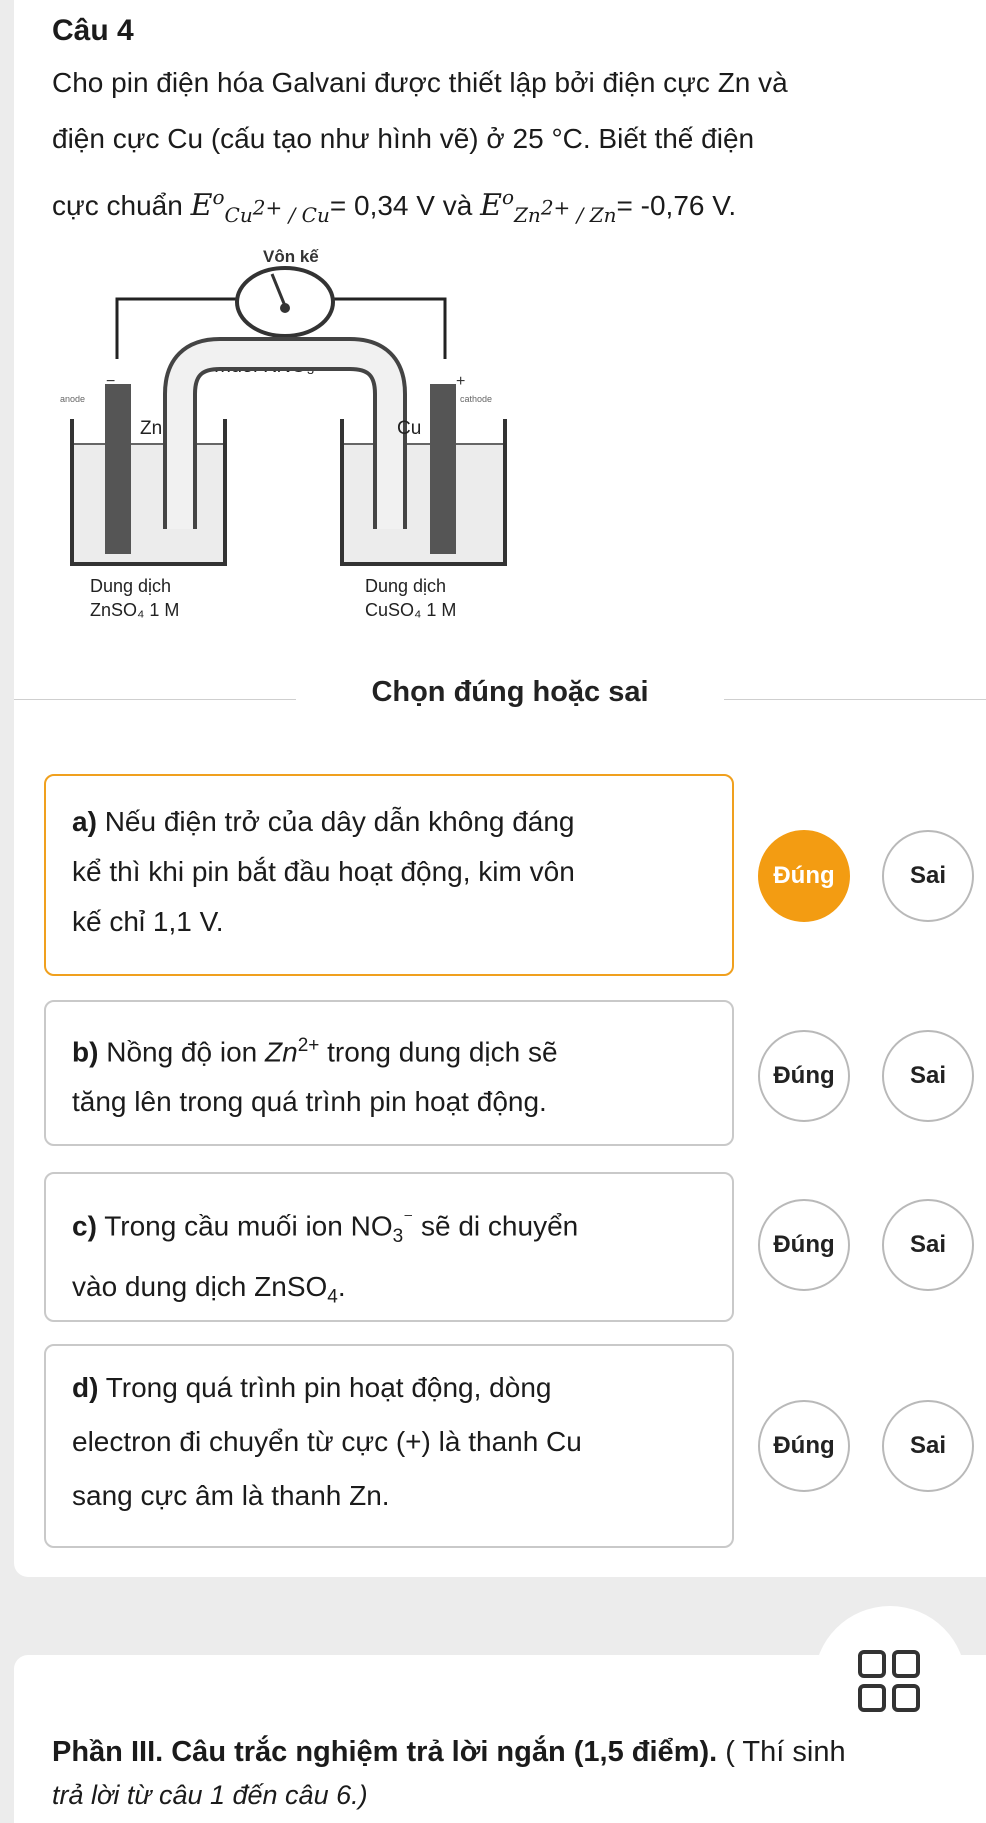 The image size is (986, 1823). I want to click on right-solution-label-1: Dung dịch, so click(405, 586).